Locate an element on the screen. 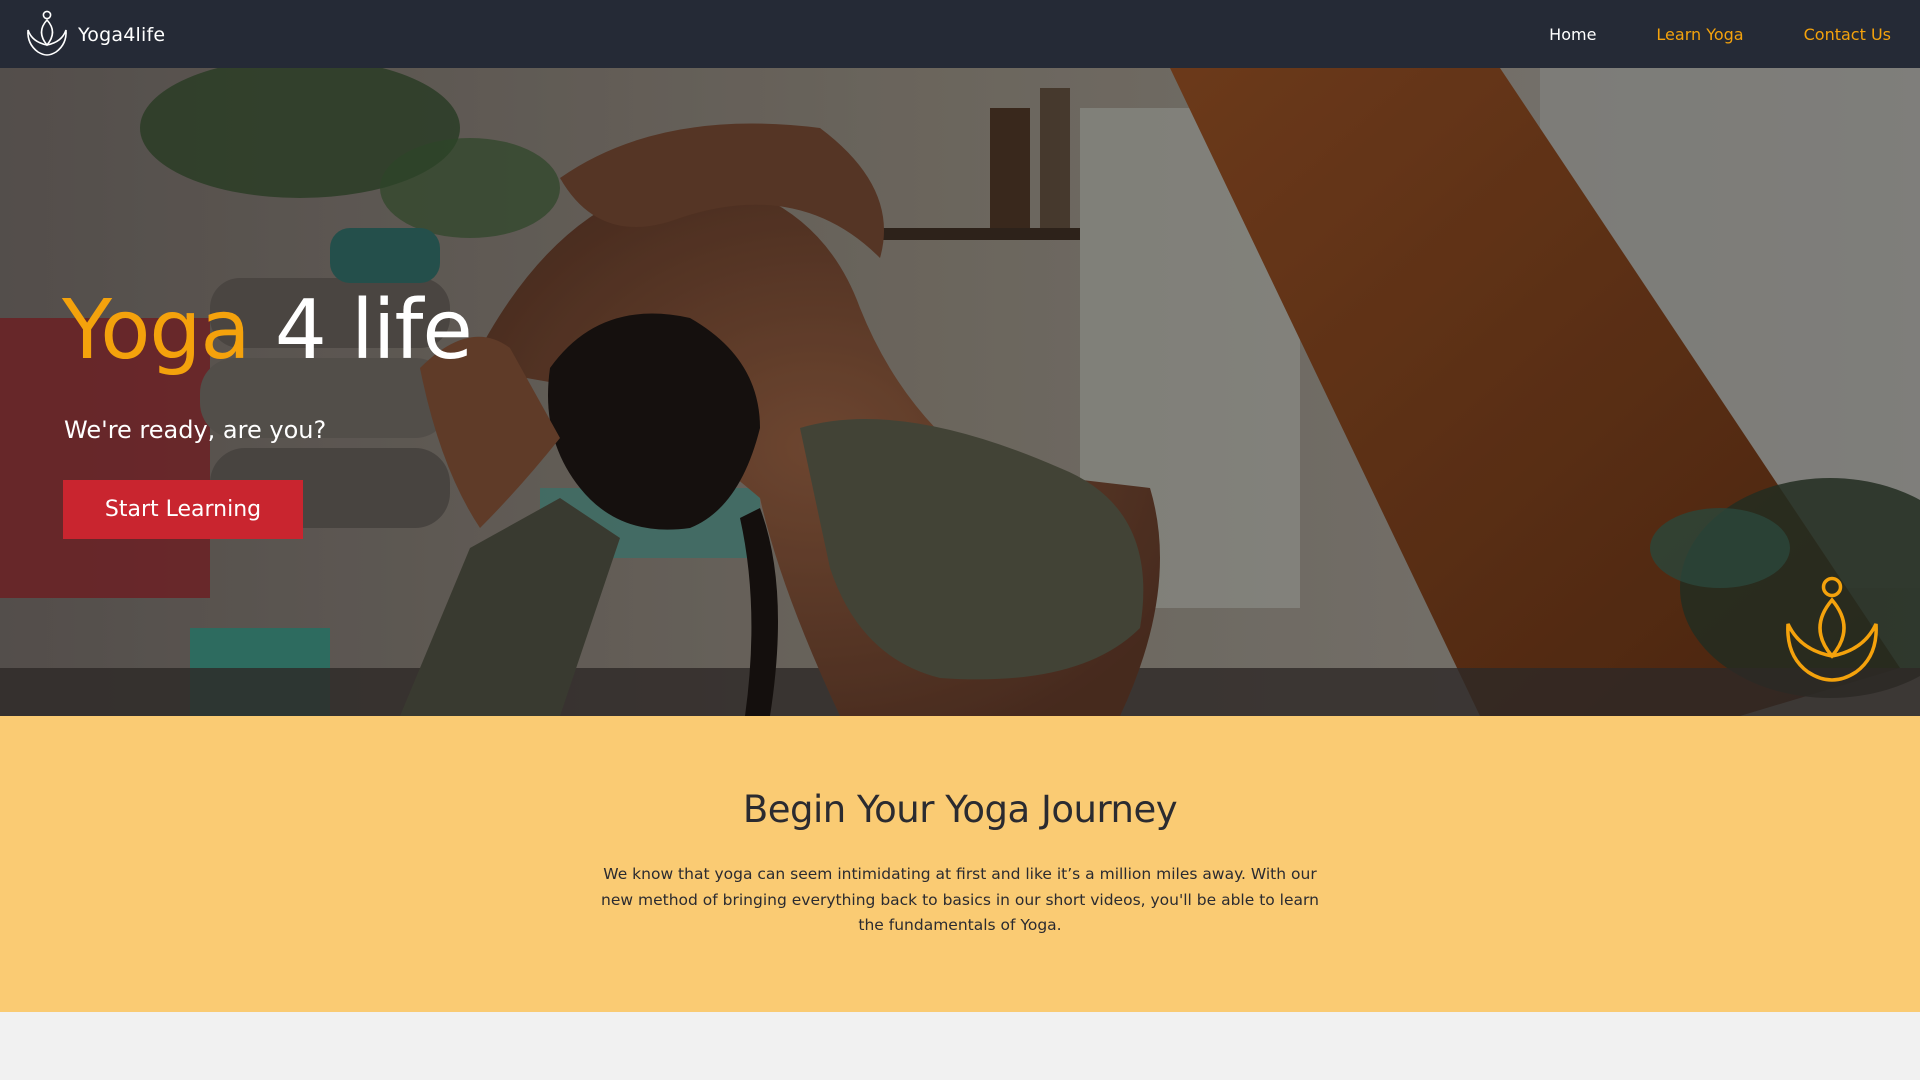  nav-link-contact-us: Contact Us is located at coordinates (1847, 34).